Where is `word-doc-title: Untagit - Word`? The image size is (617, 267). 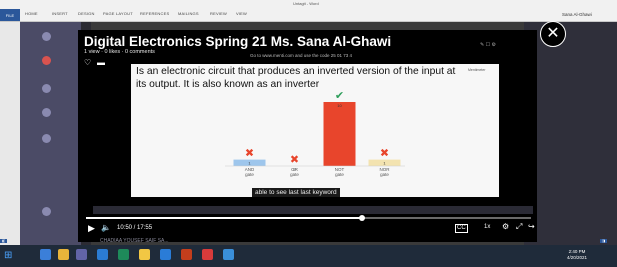 word-doc-title: Untagit - Word is located at coordinates (306, 3).